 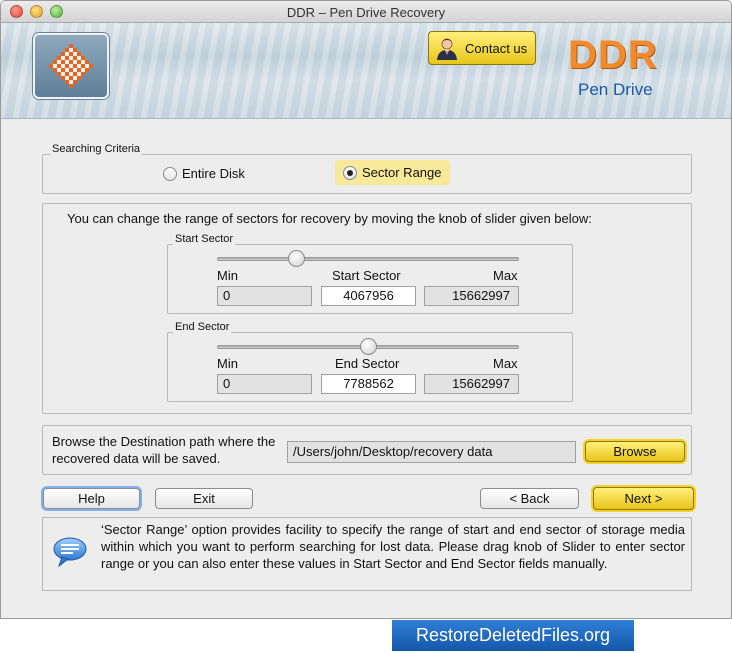 What do you see at coordinates (202, 327) in the screenshot?
I see `end-sector-legend: End Sector` at bounding box center [202, 327].